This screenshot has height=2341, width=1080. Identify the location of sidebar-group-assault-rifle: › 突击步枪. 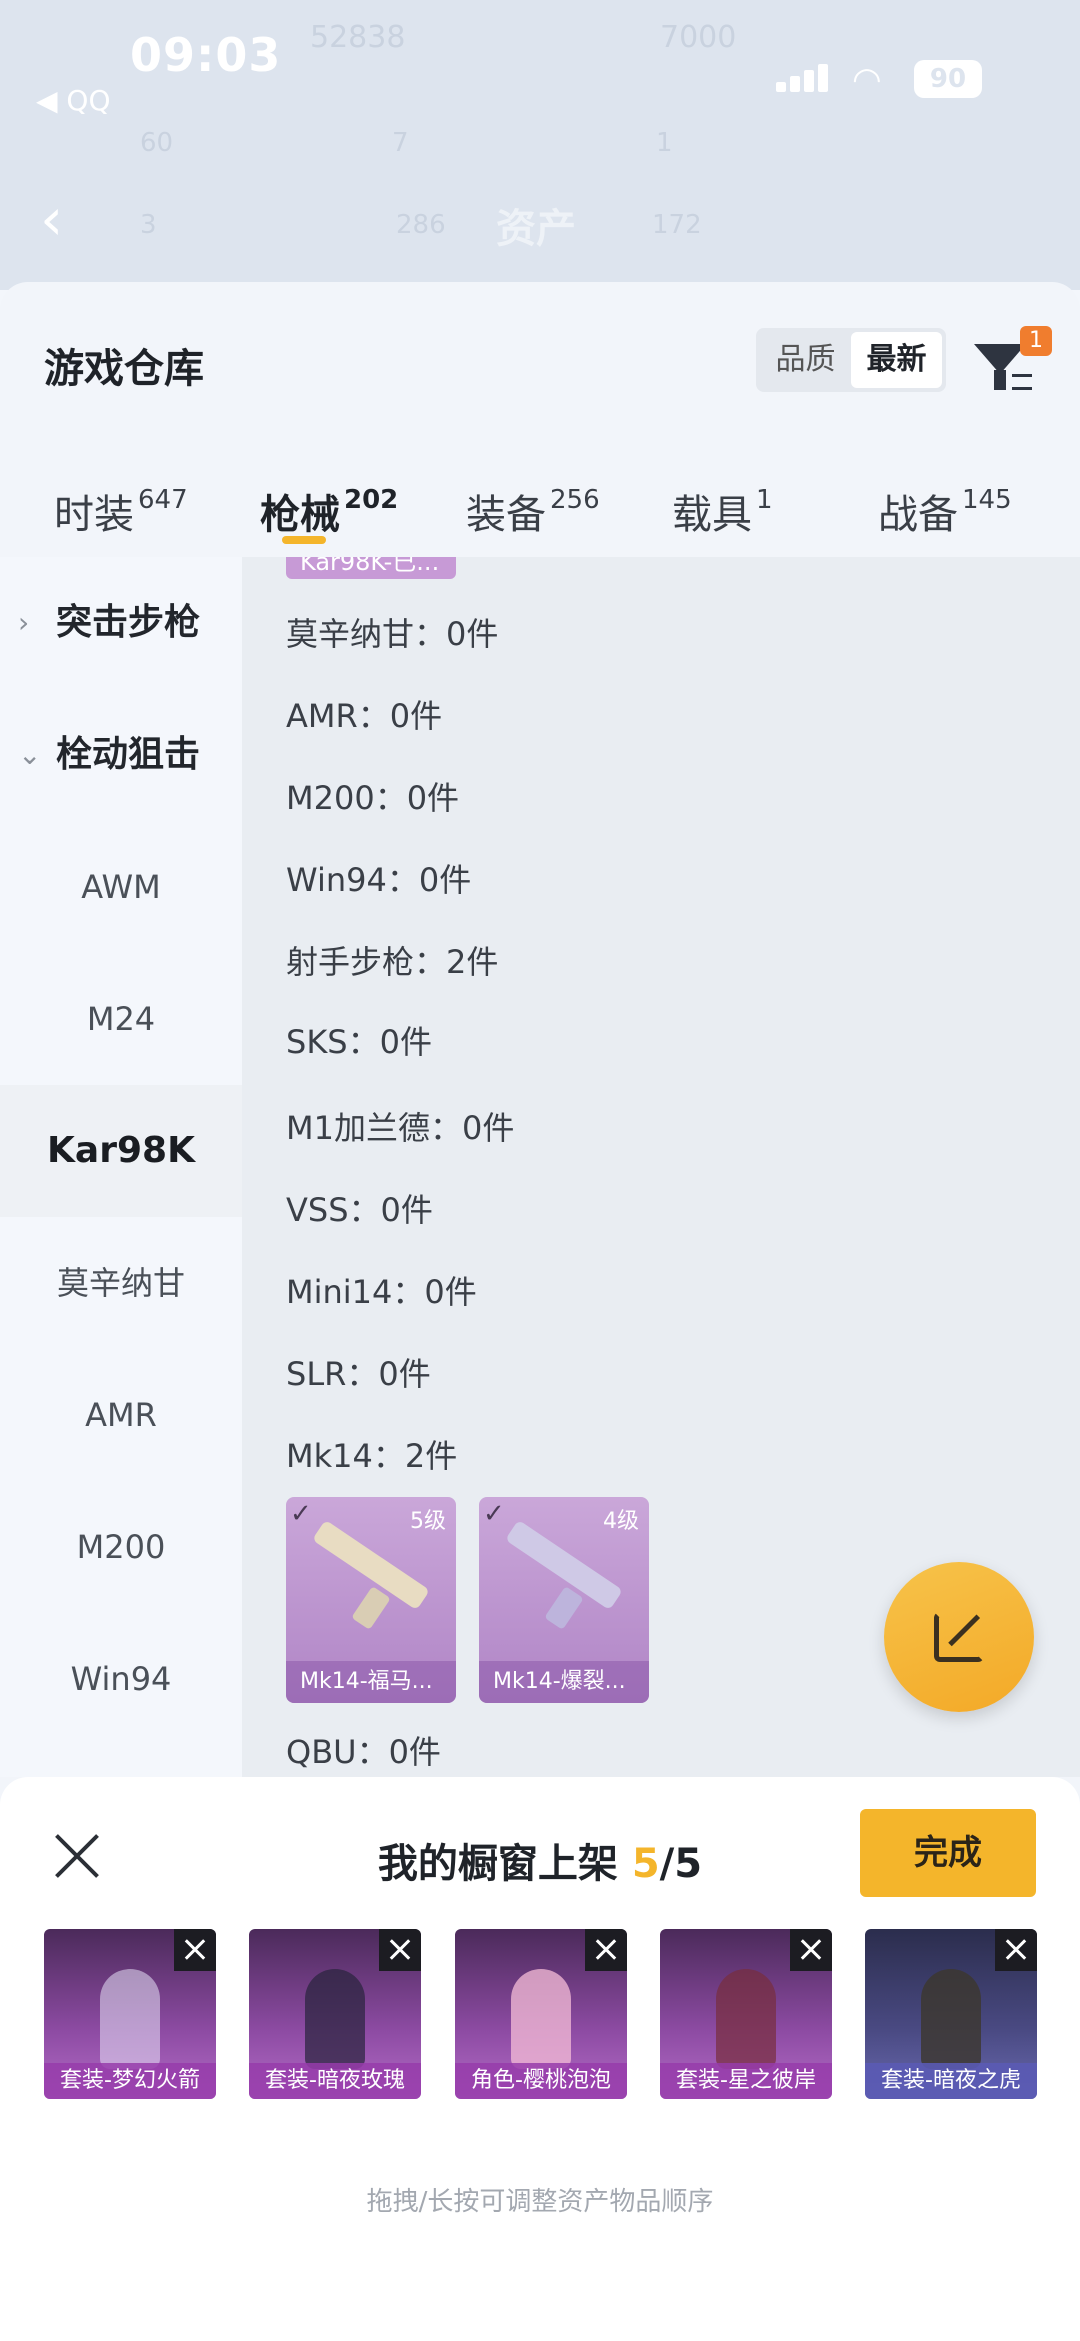
(121, 623).